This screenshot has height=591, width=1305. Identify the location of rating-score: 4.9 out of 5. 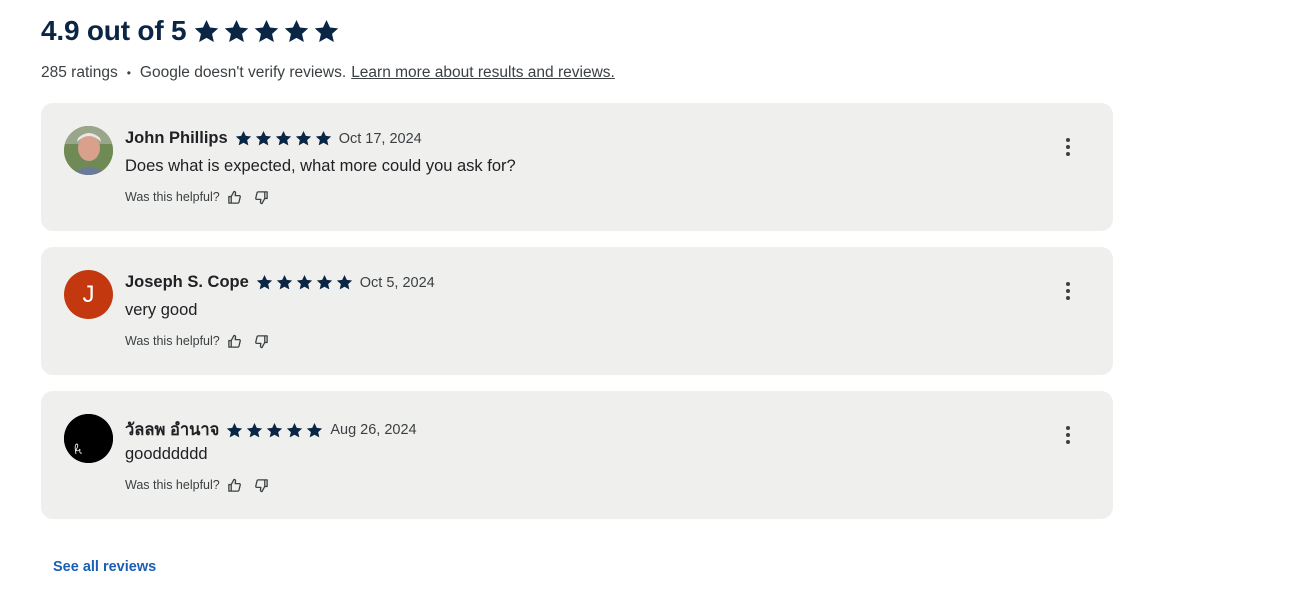
(114, 30).